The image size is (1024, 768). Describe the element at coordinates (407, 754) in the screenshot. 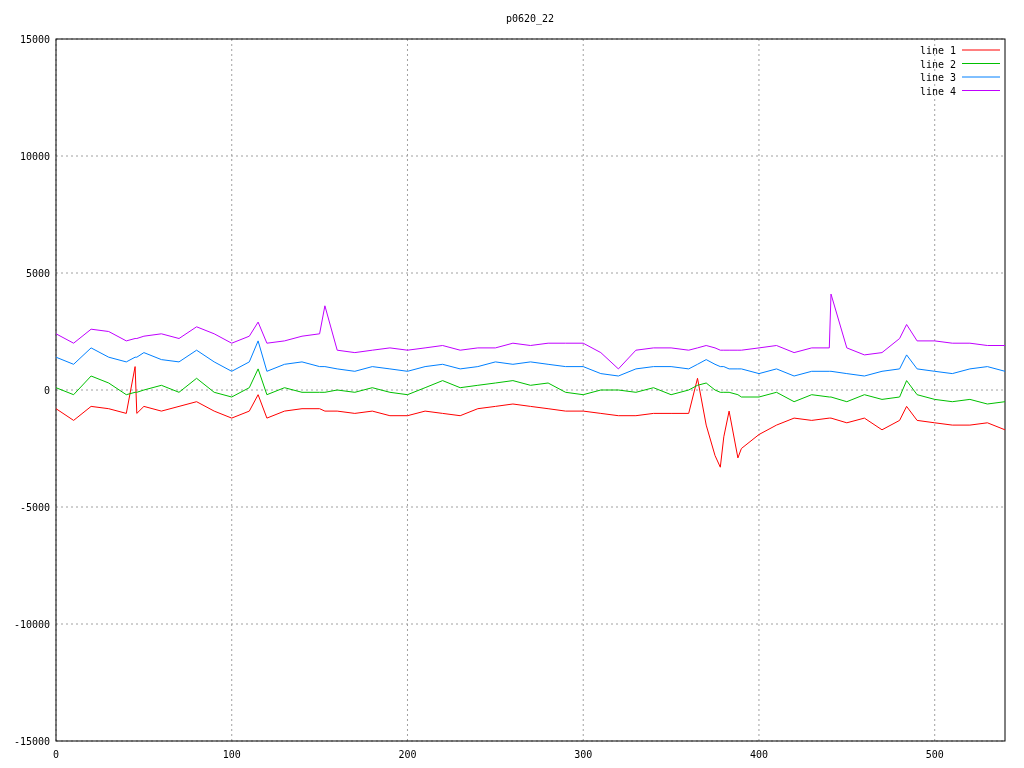

I see `axis-tick-label: 200` at that location.